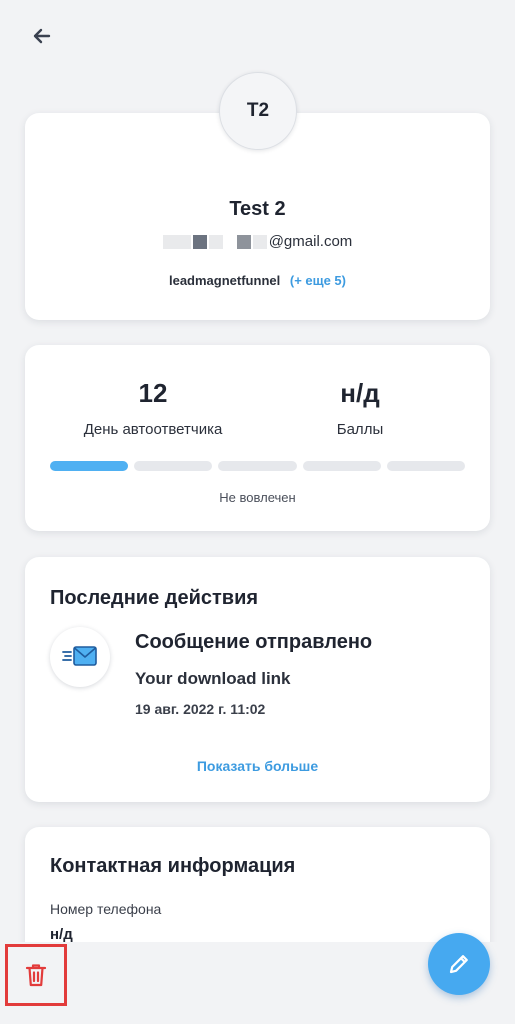  What do you see at coordinates (360, 393) in the screenshot?
I see `points-value: н/д` at bounding box center [360, 393].